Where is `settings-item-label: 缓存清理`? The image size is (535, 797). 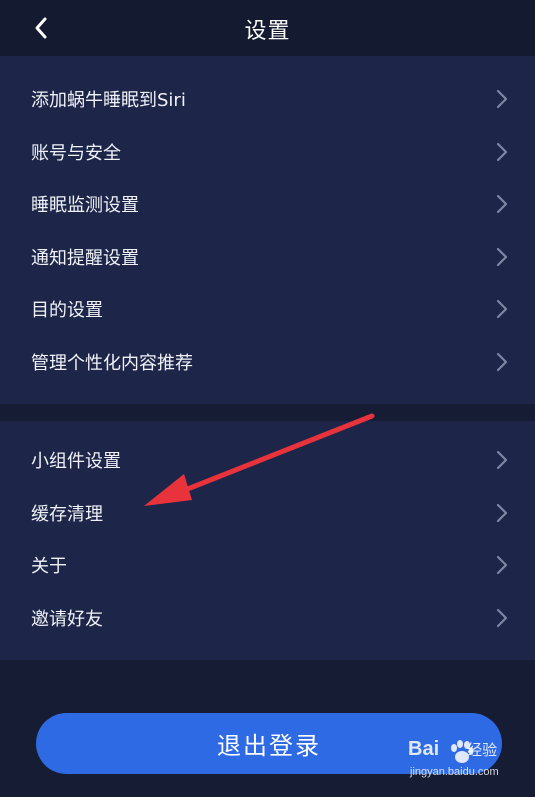 settings-item-label: 缓存清理 is located at coordinates (67, 514).